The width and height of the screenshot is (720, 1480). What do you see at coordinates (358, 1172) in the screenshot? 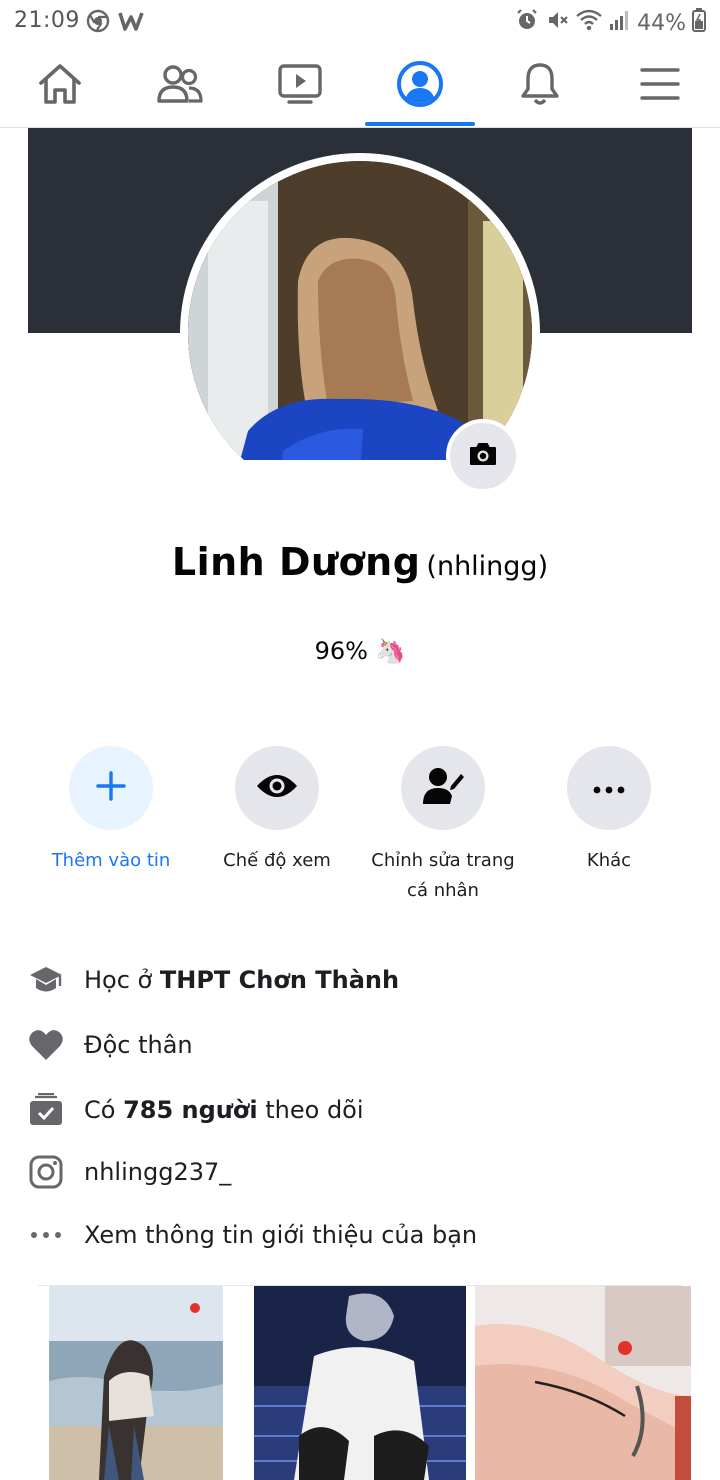
I see `intro-instagram: nhlingg237_` at bounding box center [358, 1172].